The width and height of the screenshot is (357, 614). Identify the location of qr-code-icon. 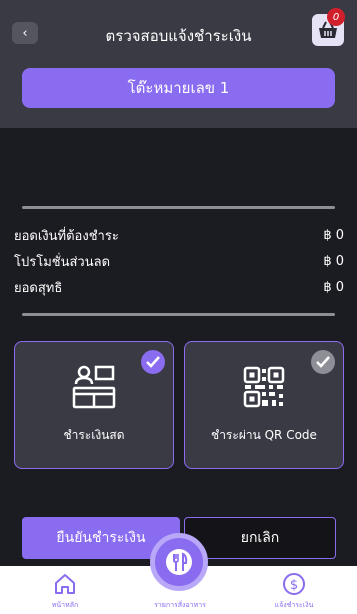
(264, 387).